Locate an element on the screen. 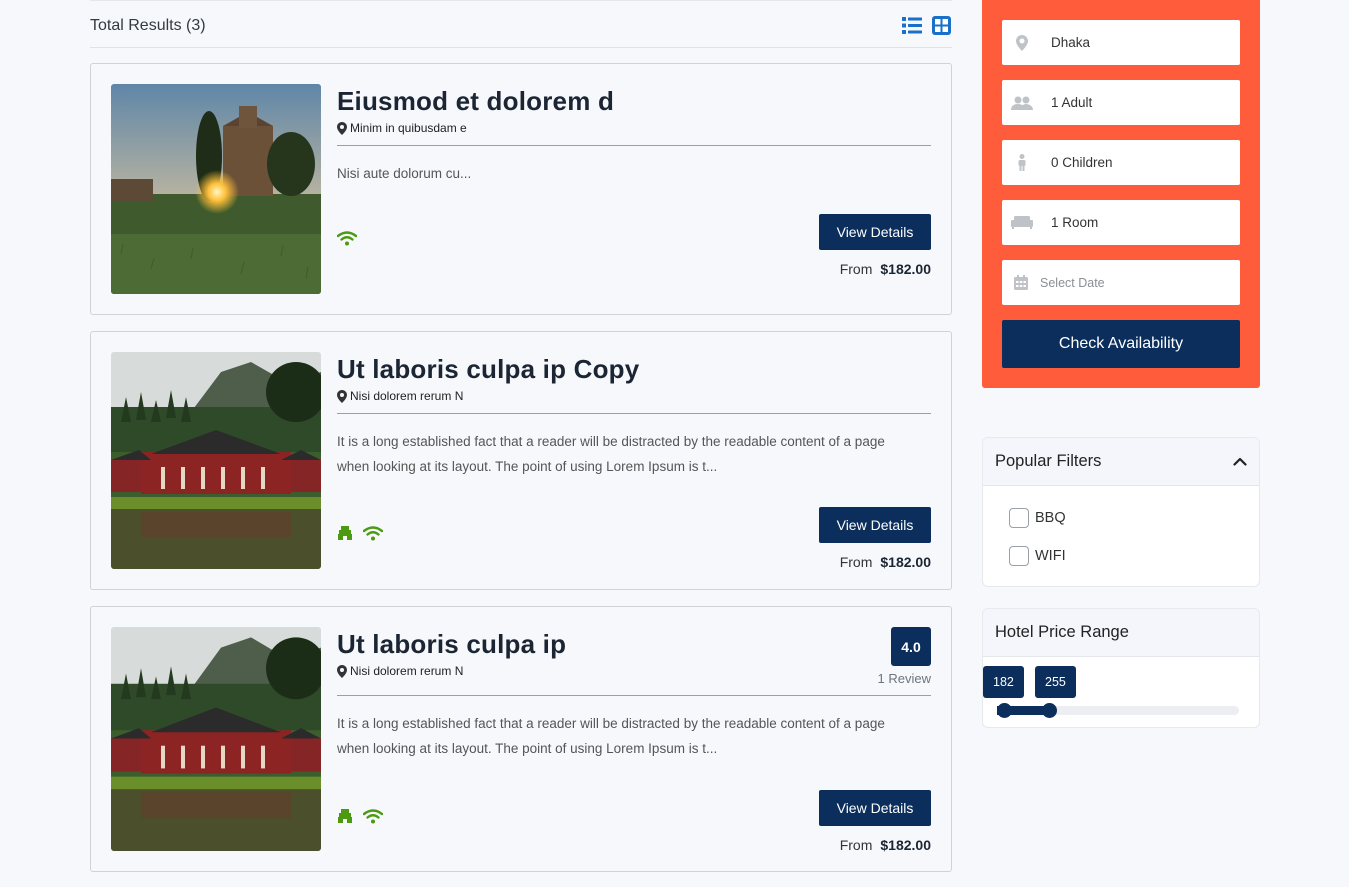  price-range-header: Hotel Price Range is located at coordinates (1121, 633).